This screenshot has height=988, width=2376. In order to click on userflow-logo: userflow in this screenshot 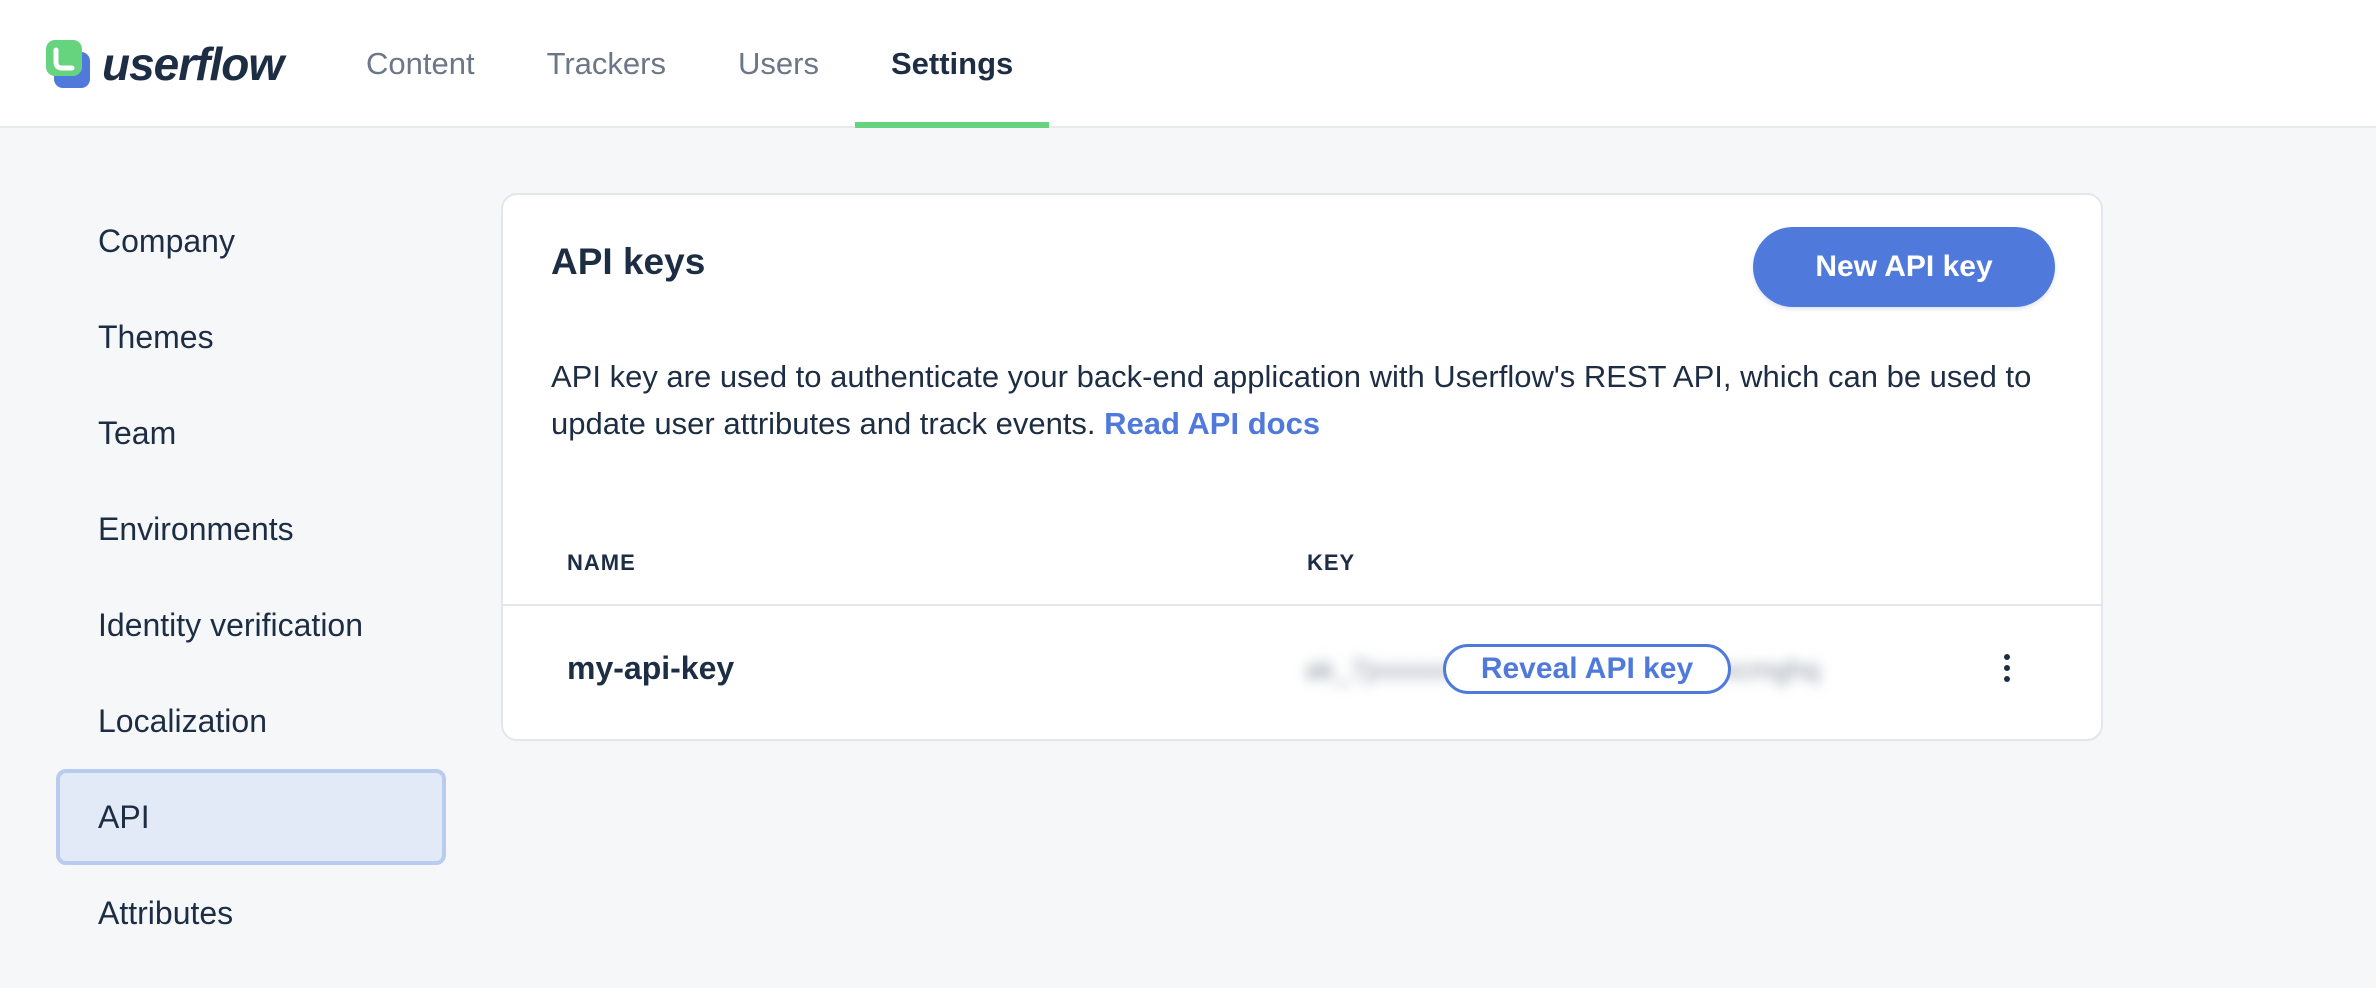, I will do `click(164, 64)`.